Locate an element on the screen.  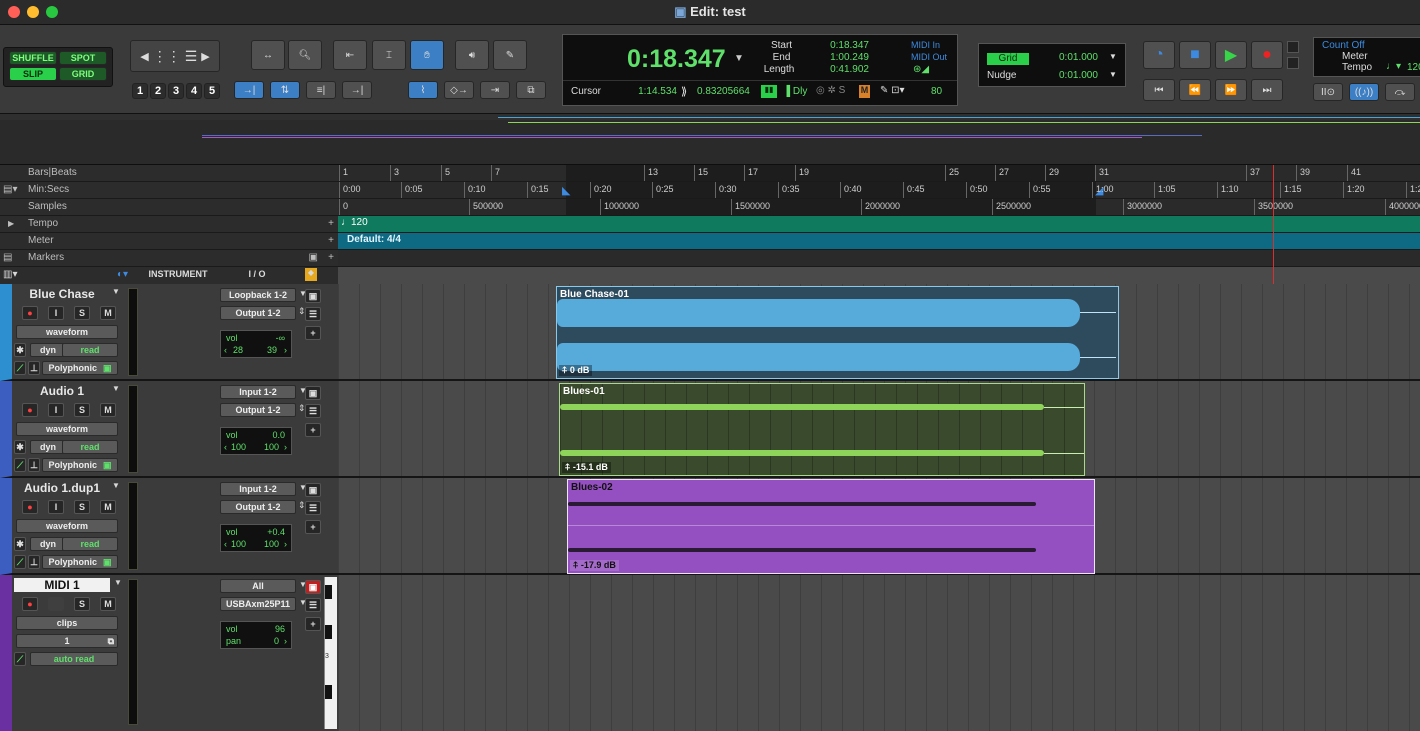
length-value: 0:41.902 is located at coordinates (841, 69).